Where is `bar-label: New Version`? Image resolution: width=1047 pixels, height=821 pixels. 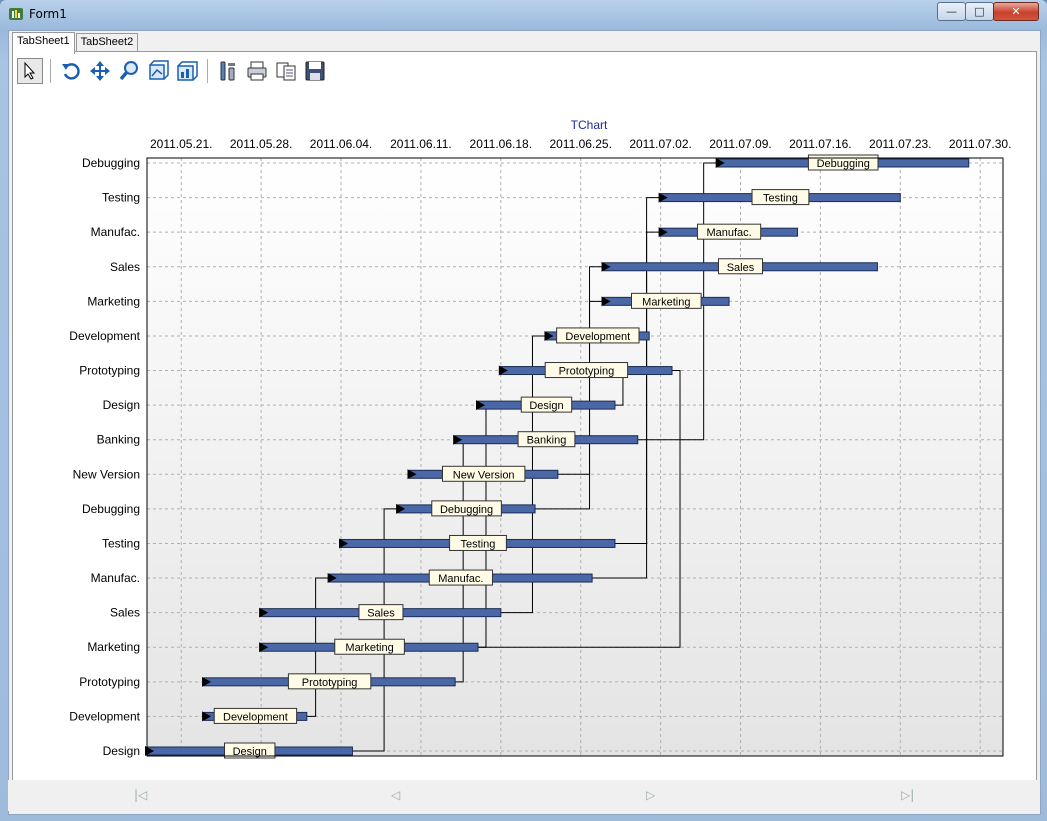
bar-label: New Version is located at coordinates (484, 475).